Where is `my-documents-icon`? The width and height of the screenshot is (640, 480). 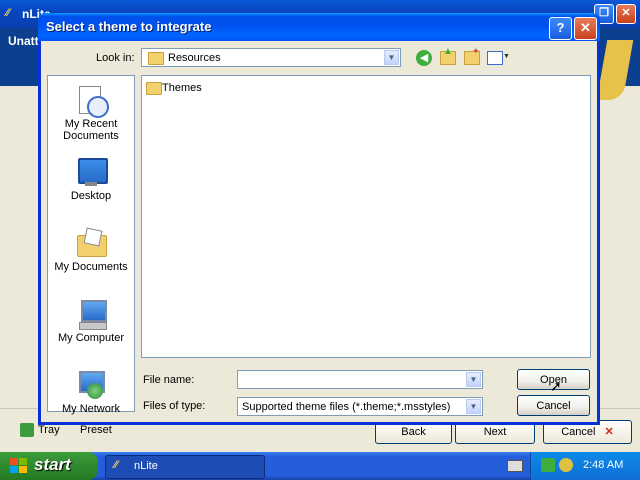
my-documents-icon is located at coordinates (91, 243).